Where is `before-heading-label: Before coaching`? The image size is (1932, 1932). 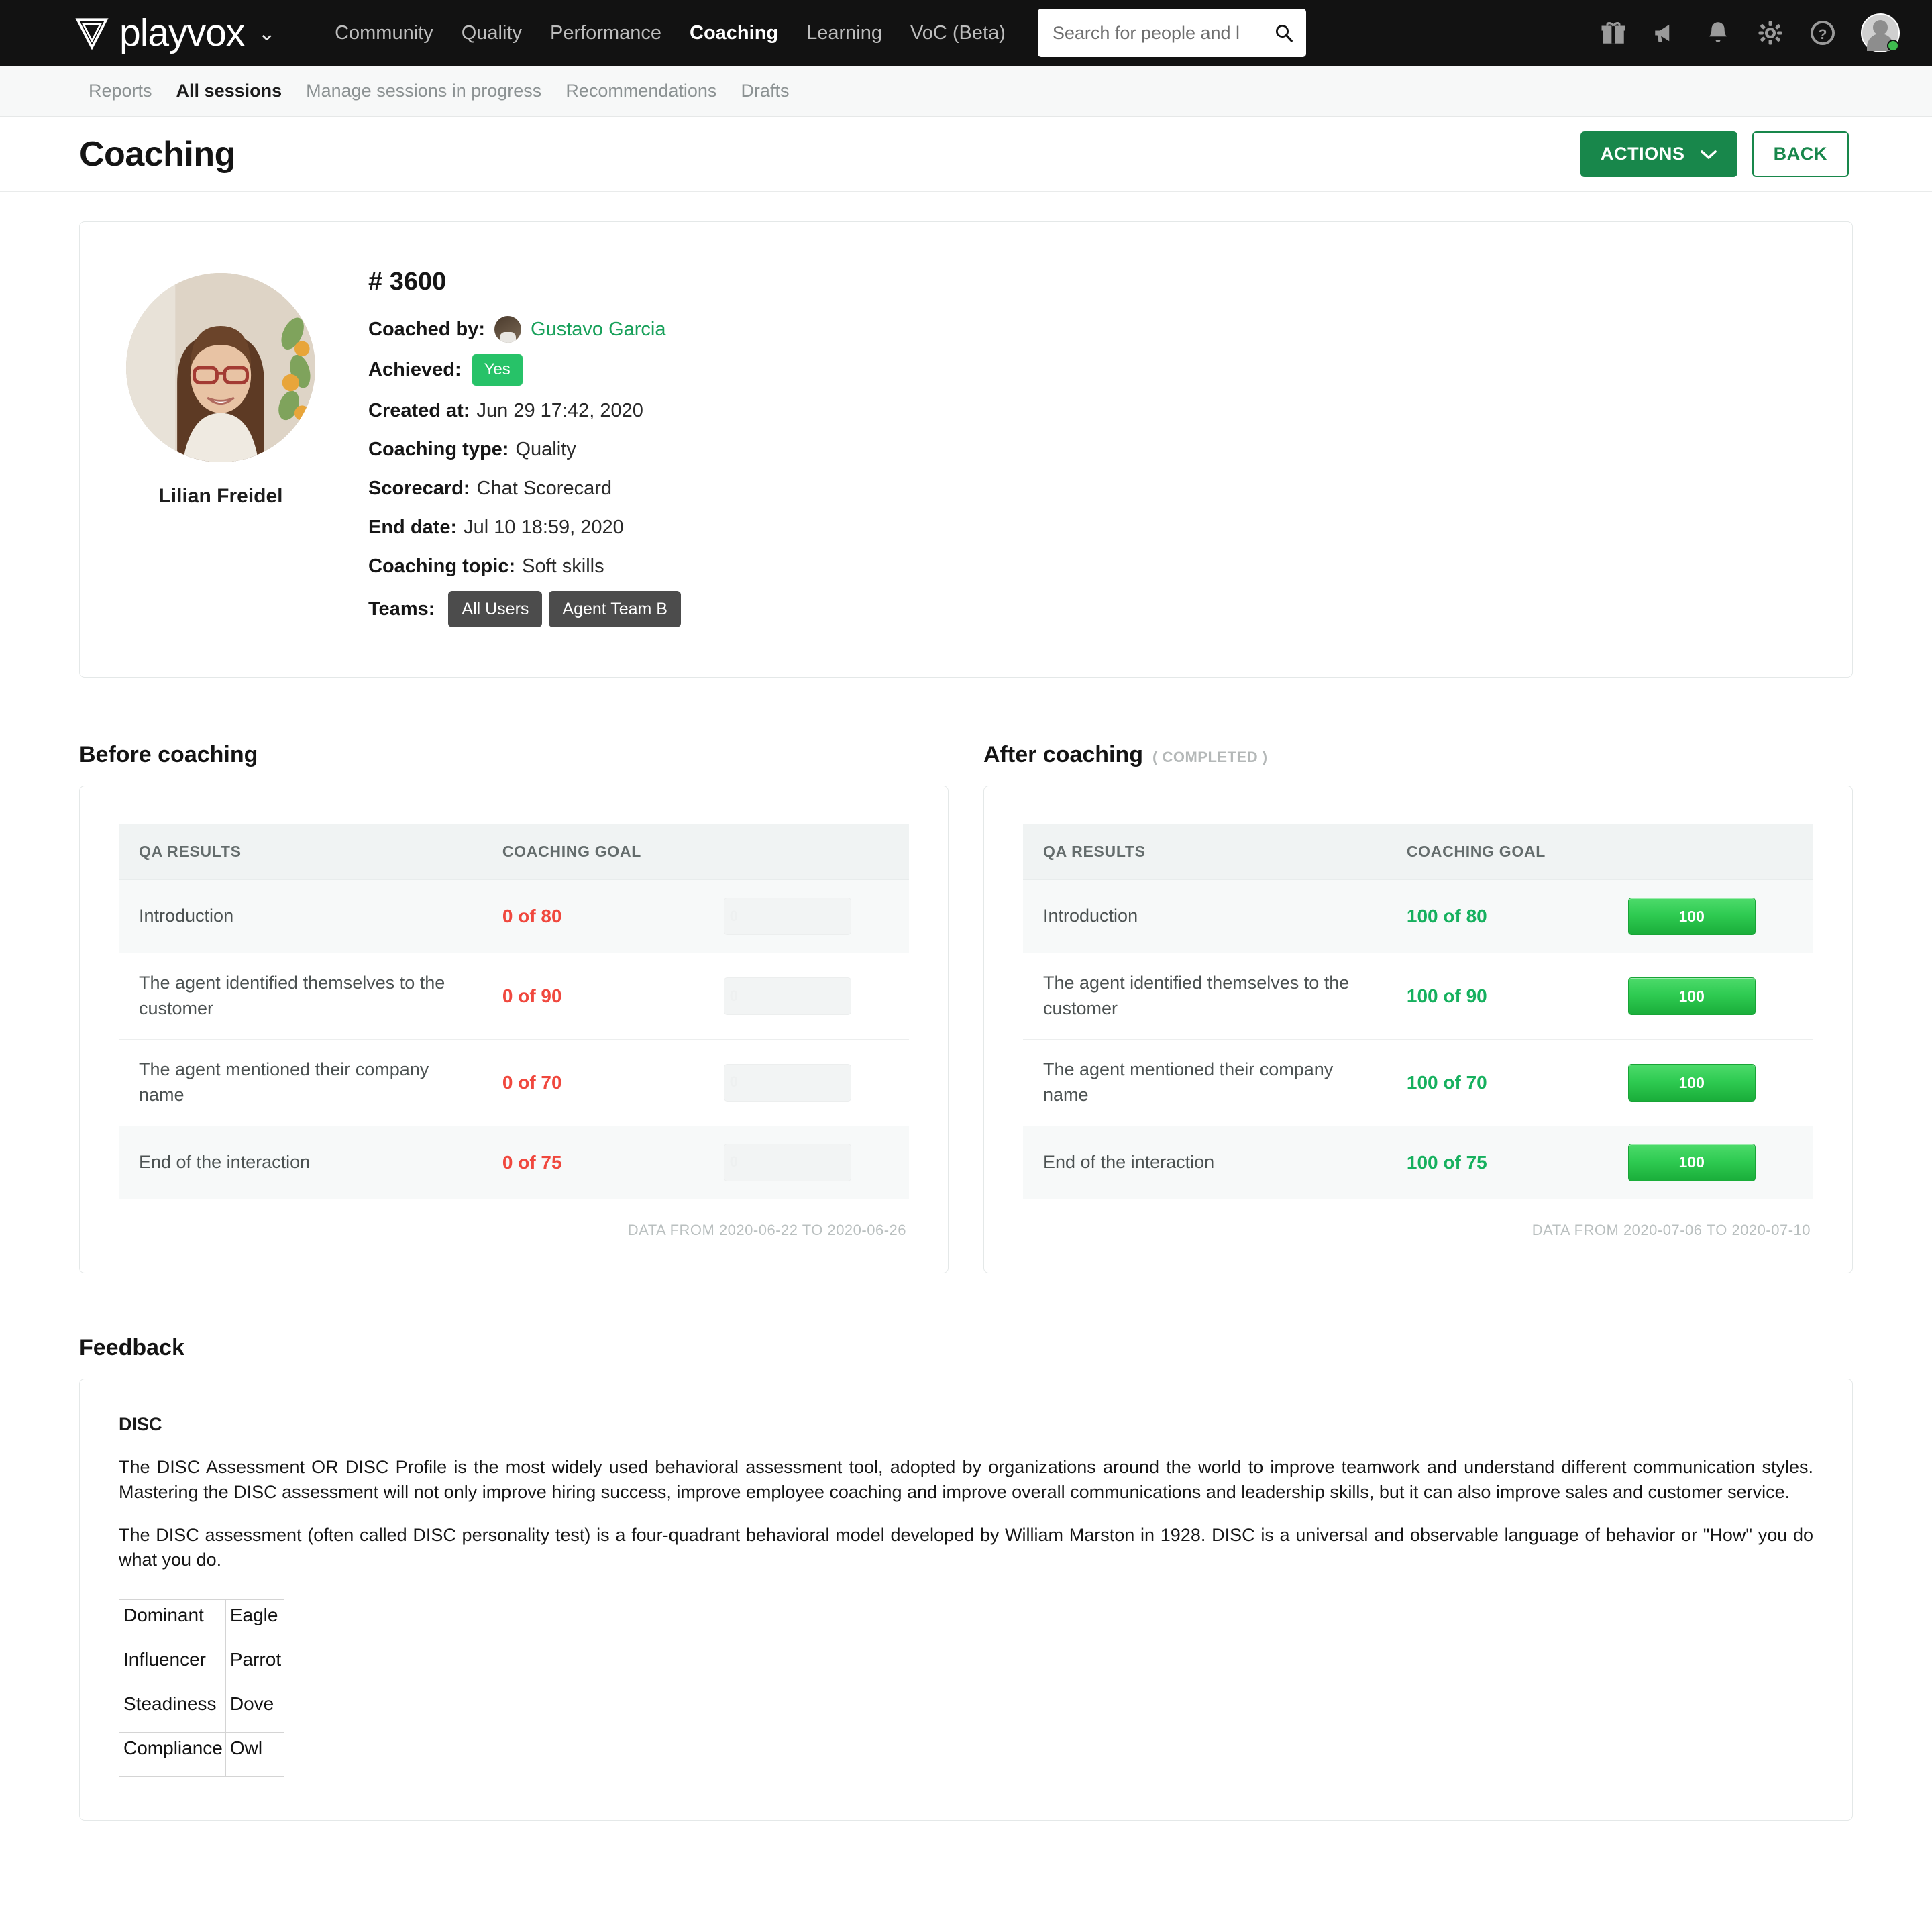 before-heading-label: Before coaching is located at coordinates (168, 755).